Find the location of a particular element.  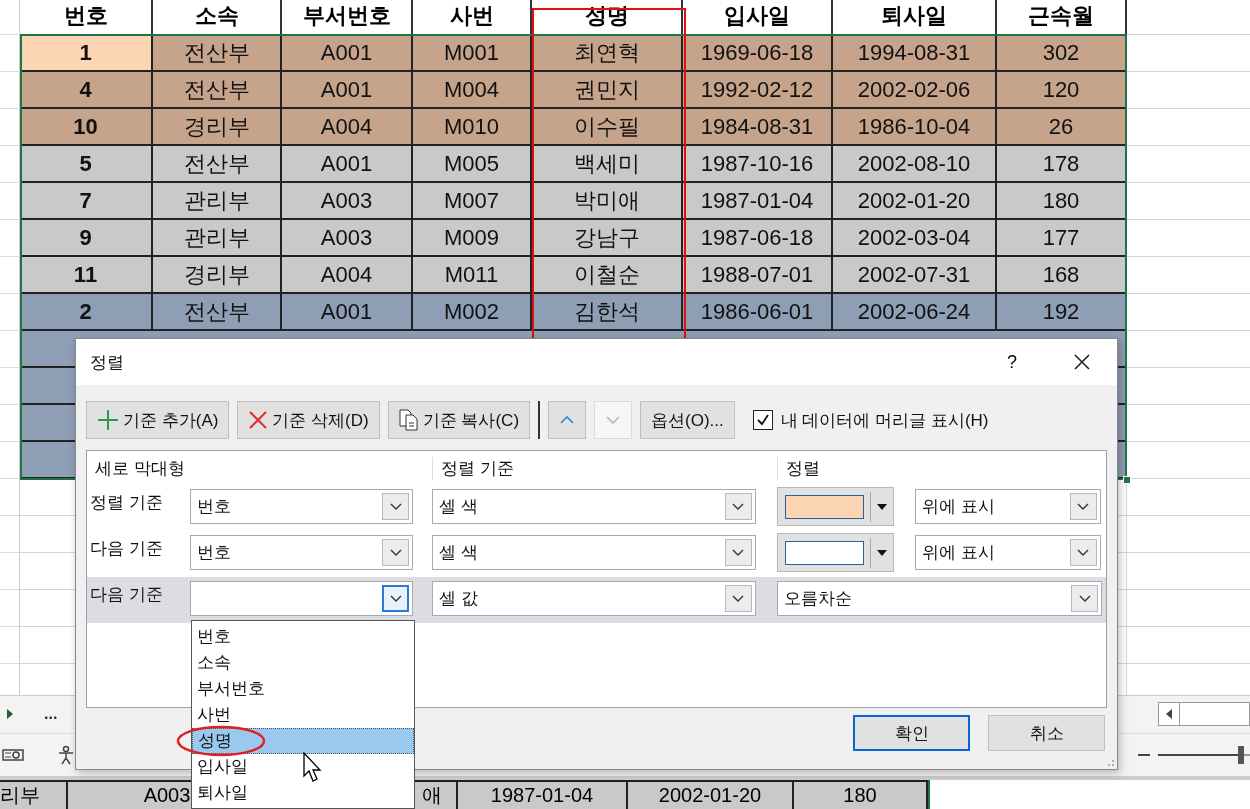

table-cell: 1987-01-04 is located at coordinates (543, 794).